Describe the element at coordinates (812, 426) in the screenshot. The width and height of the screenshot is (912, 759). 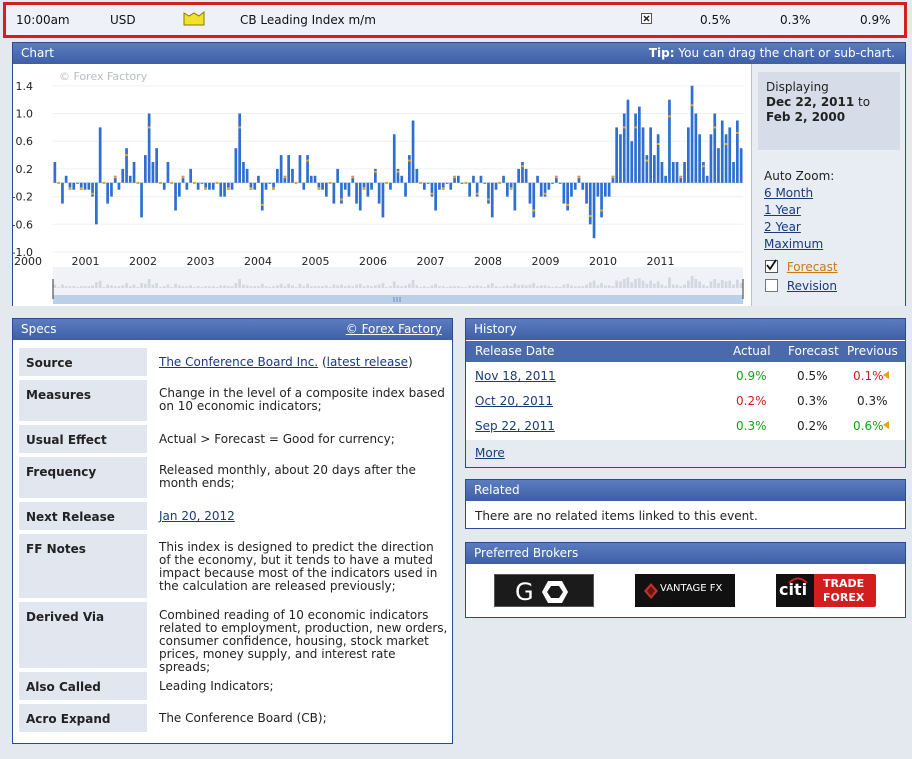
I see `history-forecast: 0.2%` at that location.